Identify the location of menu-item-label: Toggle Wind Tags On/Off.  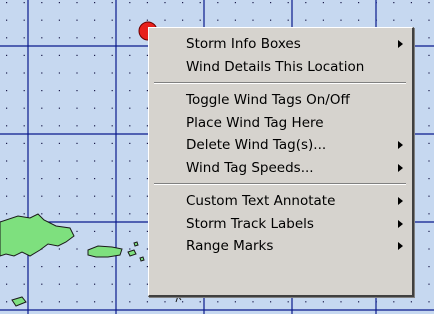
(268, 100).